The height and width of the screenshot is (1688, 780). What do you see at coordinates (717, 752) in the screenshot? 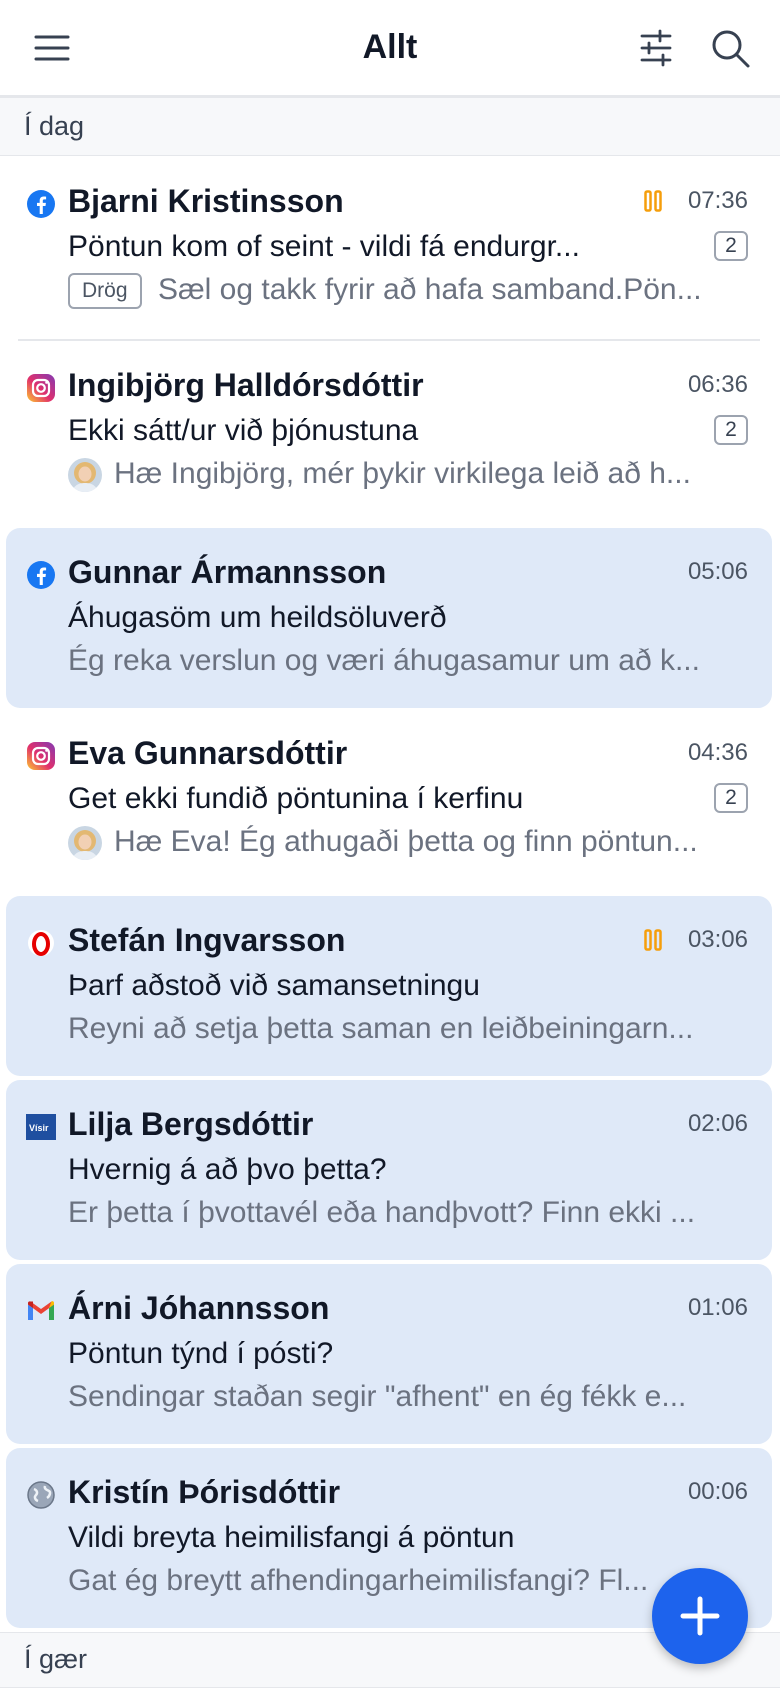
I see `message-time: 04:36` at bounding box center [717, 752].